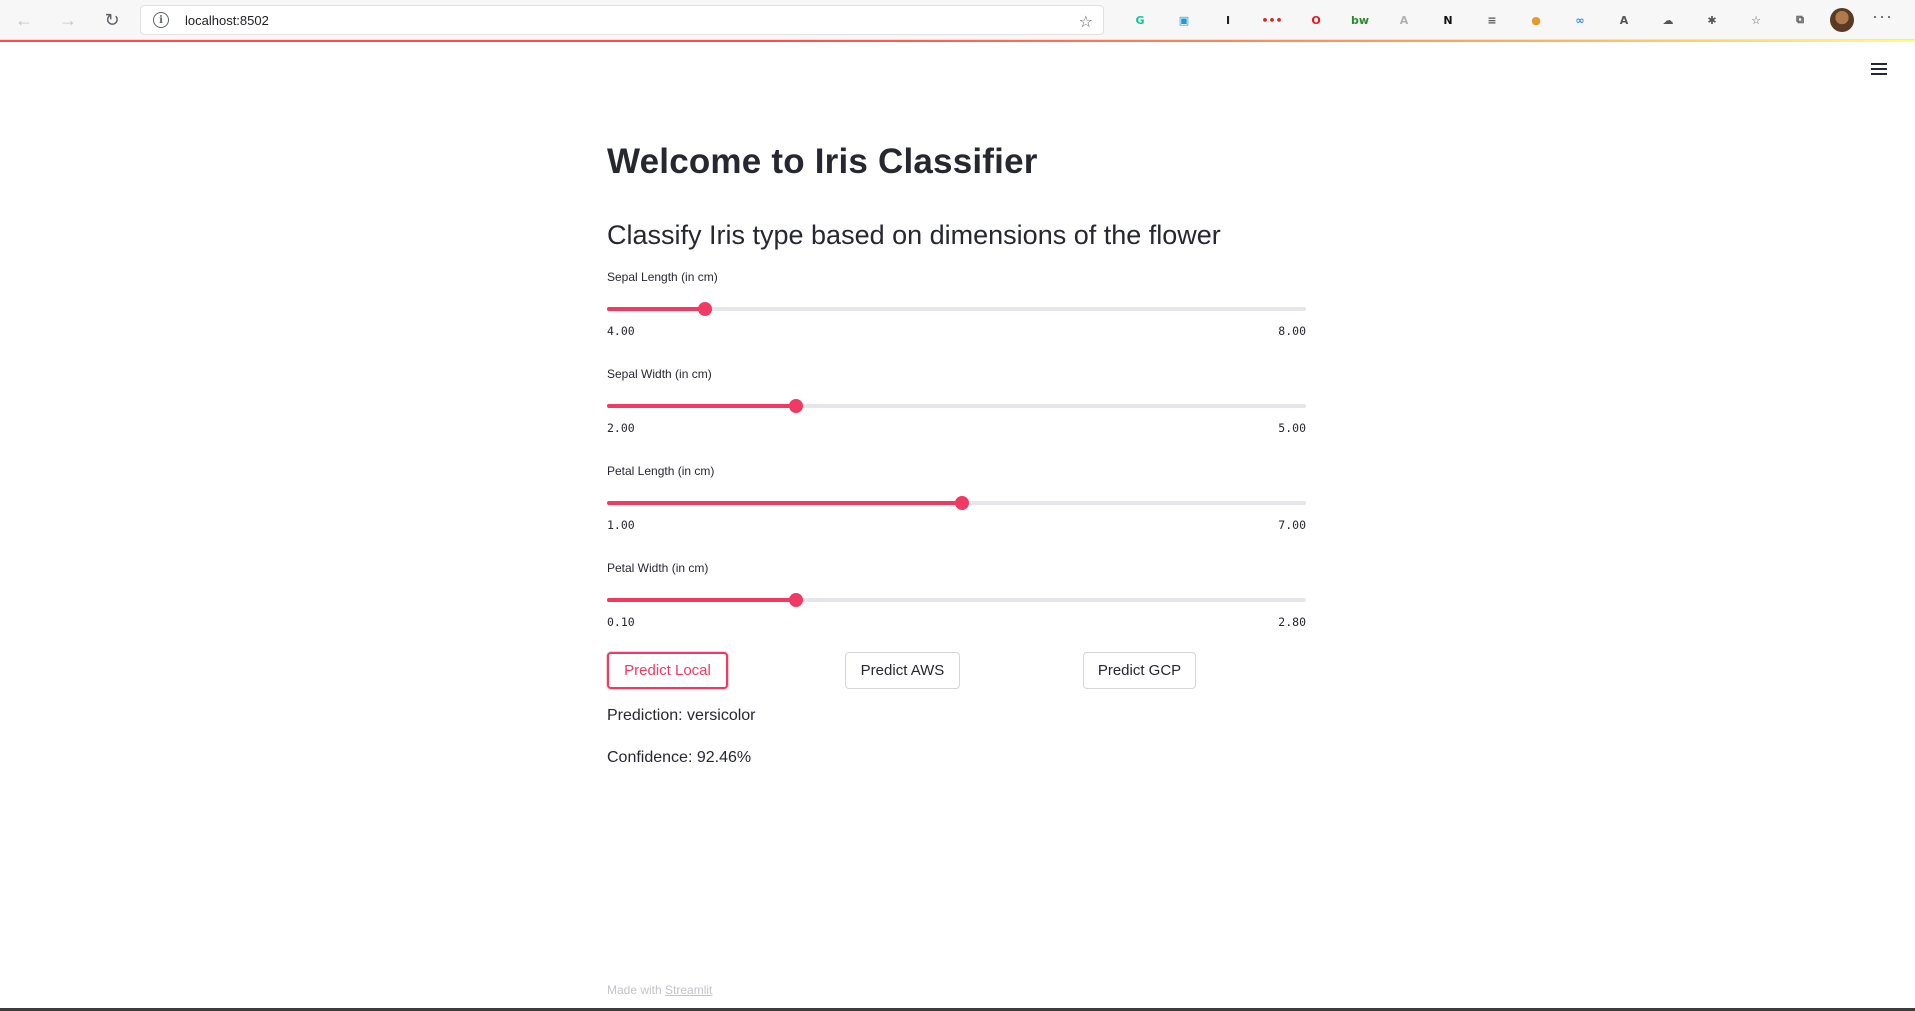  What do you see at coordinates (1800, 20) in the screenshot?
I see `collections-icon: ⧉` at bounding box center [1800, 20].